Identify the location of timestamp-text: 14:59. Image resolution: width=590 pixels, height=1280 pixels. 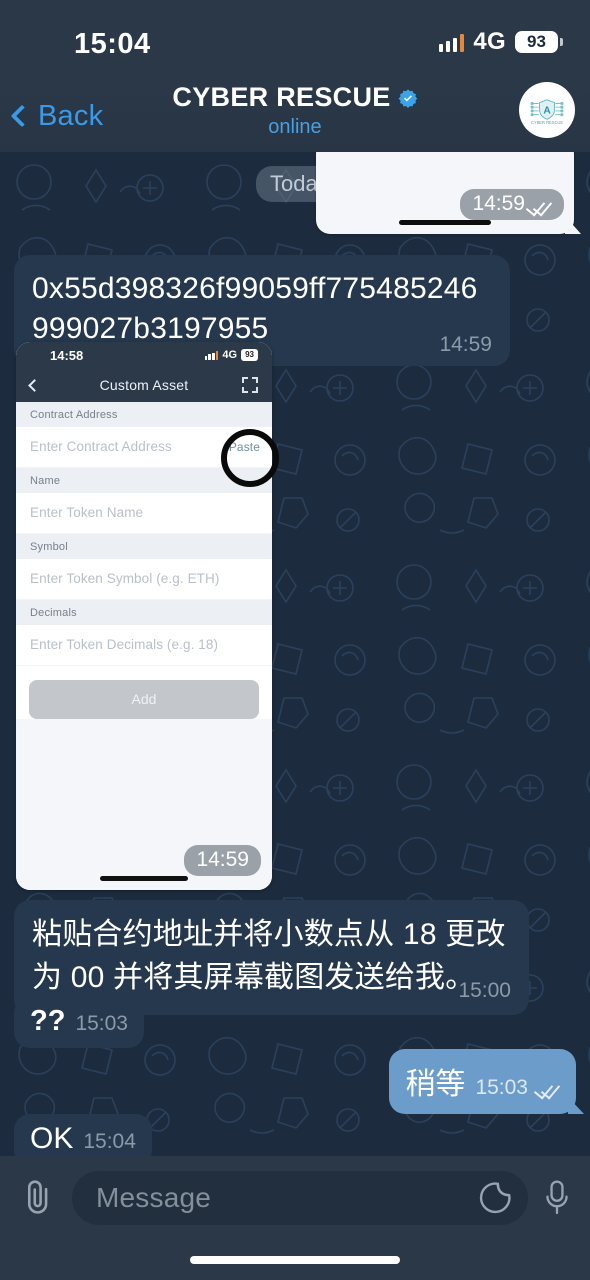
(498, 203).